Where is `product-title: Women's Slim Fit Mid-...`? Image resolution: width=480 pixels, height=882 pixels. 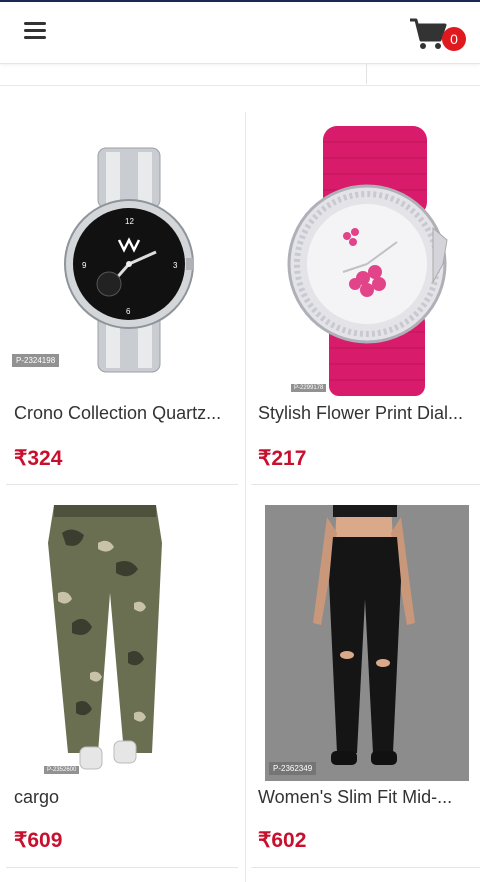
product-title: Women's Slim Fit Mid-... is located at coordinates (369, 797).